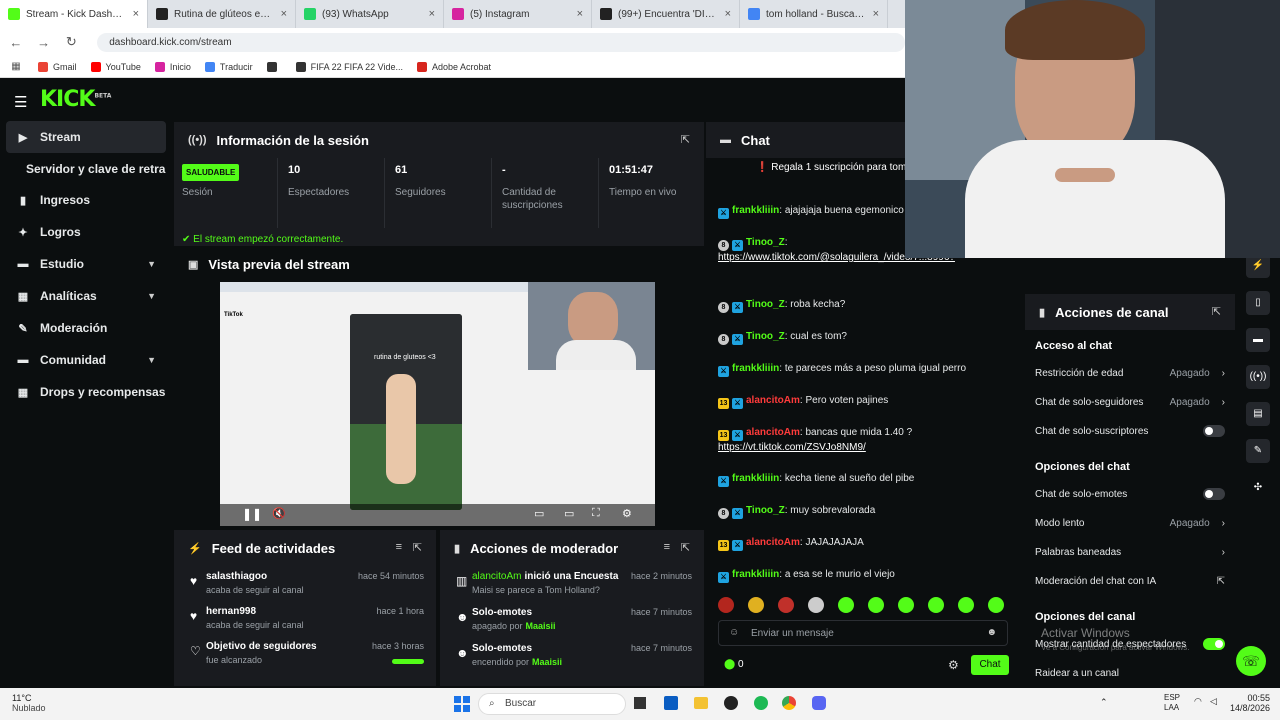 The height and width of the screenshot is (720, 1280). What do you see at coordinates (831, 167) in the screenshot?
I see `pinned-gift-banner: ❗ Regala 1 suscripción para tom` at bounding box center [831, 167].